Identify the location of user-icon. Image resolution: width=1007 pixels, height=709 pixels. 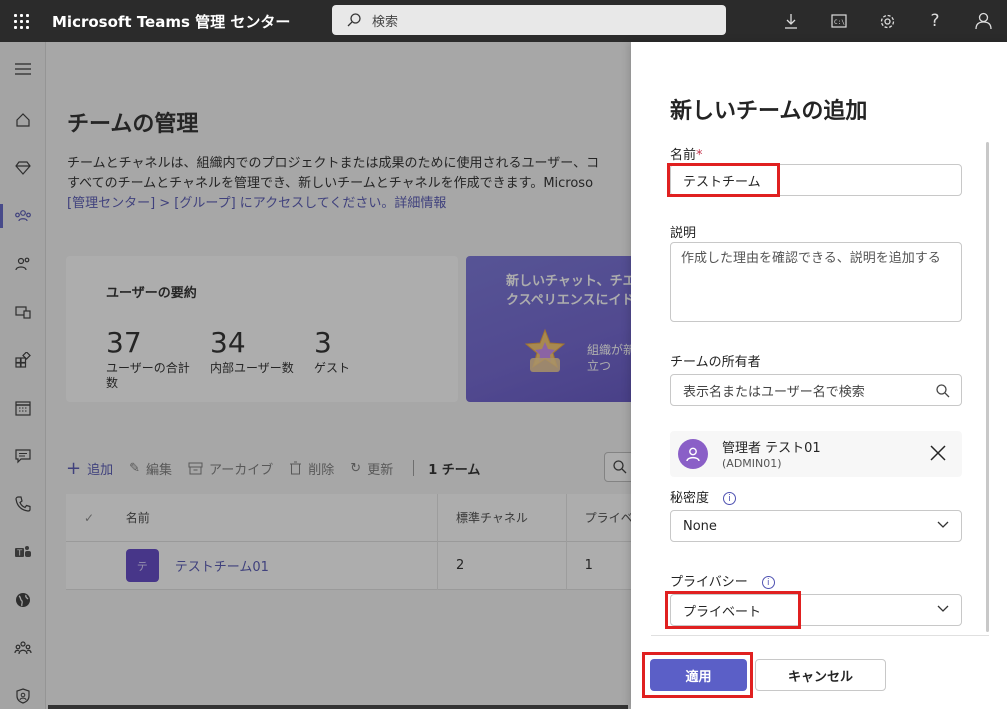
(983, 21).